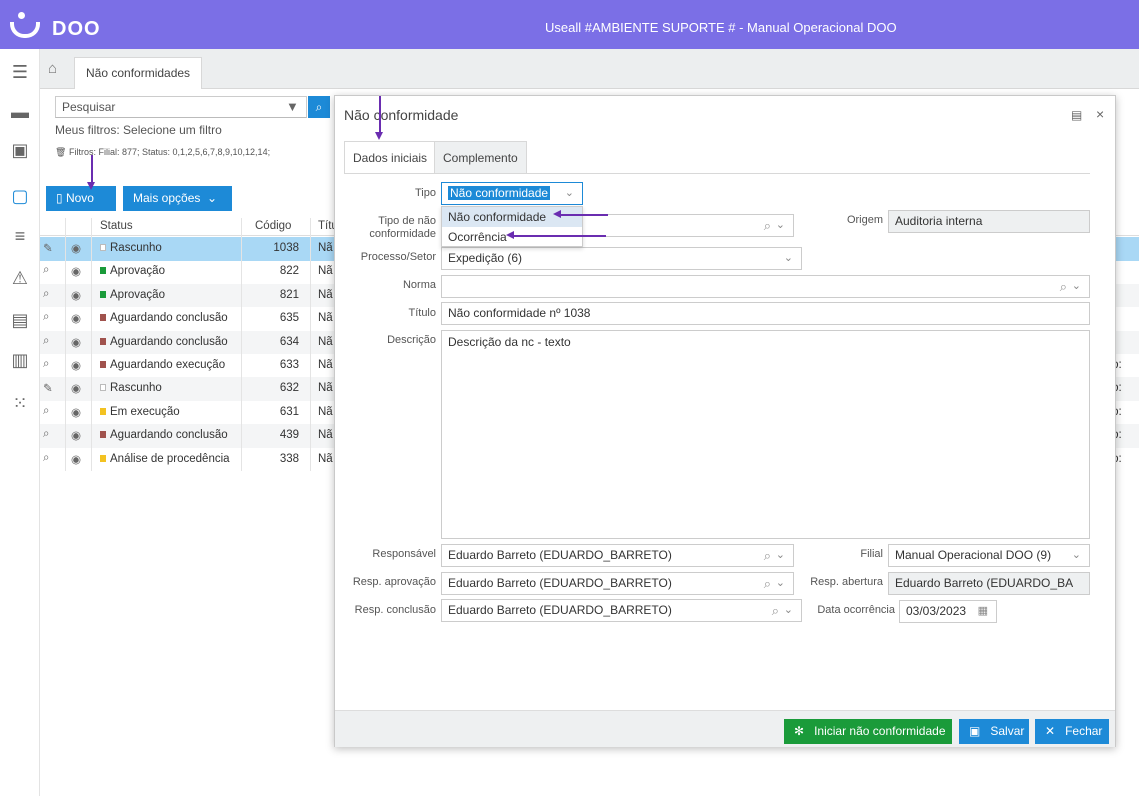 Image resolution: width=1139 pixels, height=796 pixels. Describe the element at coordinates (116, 226) in the screenshot. I see `header-status: Status` at that location.